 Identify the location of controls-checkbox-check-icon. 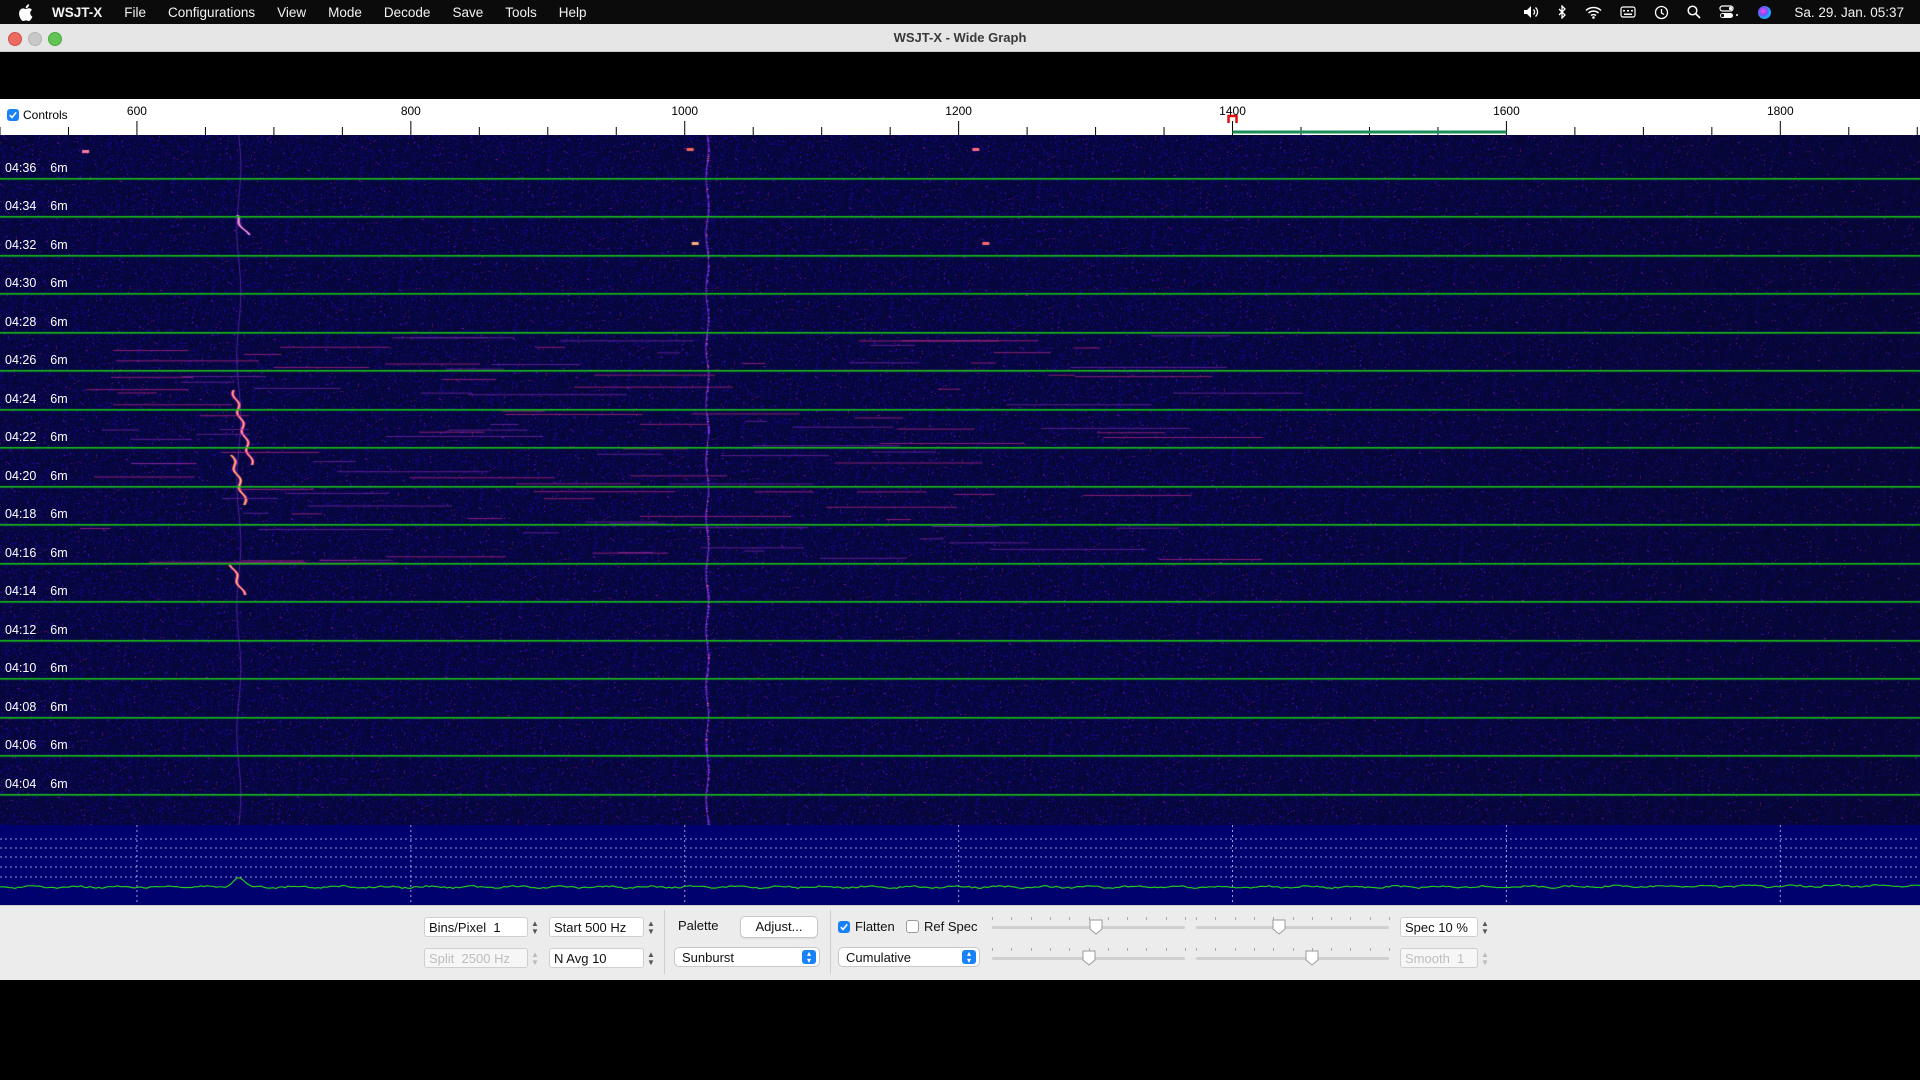
(13, 115).